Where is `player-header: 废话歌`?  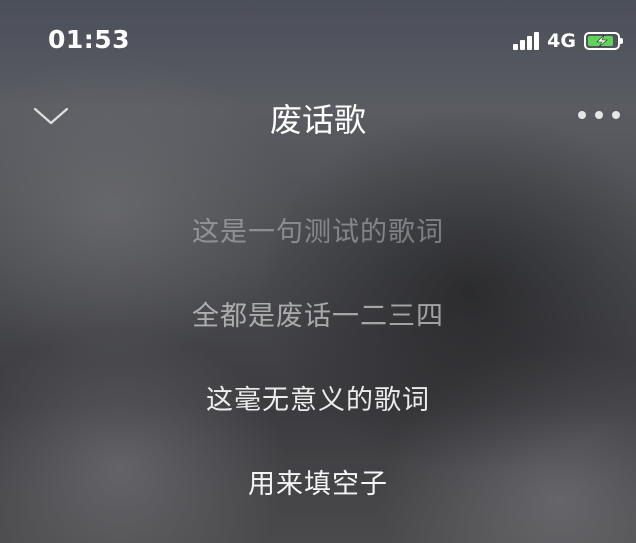 player-header: 废话歌 is located at coordinates (318, 115).